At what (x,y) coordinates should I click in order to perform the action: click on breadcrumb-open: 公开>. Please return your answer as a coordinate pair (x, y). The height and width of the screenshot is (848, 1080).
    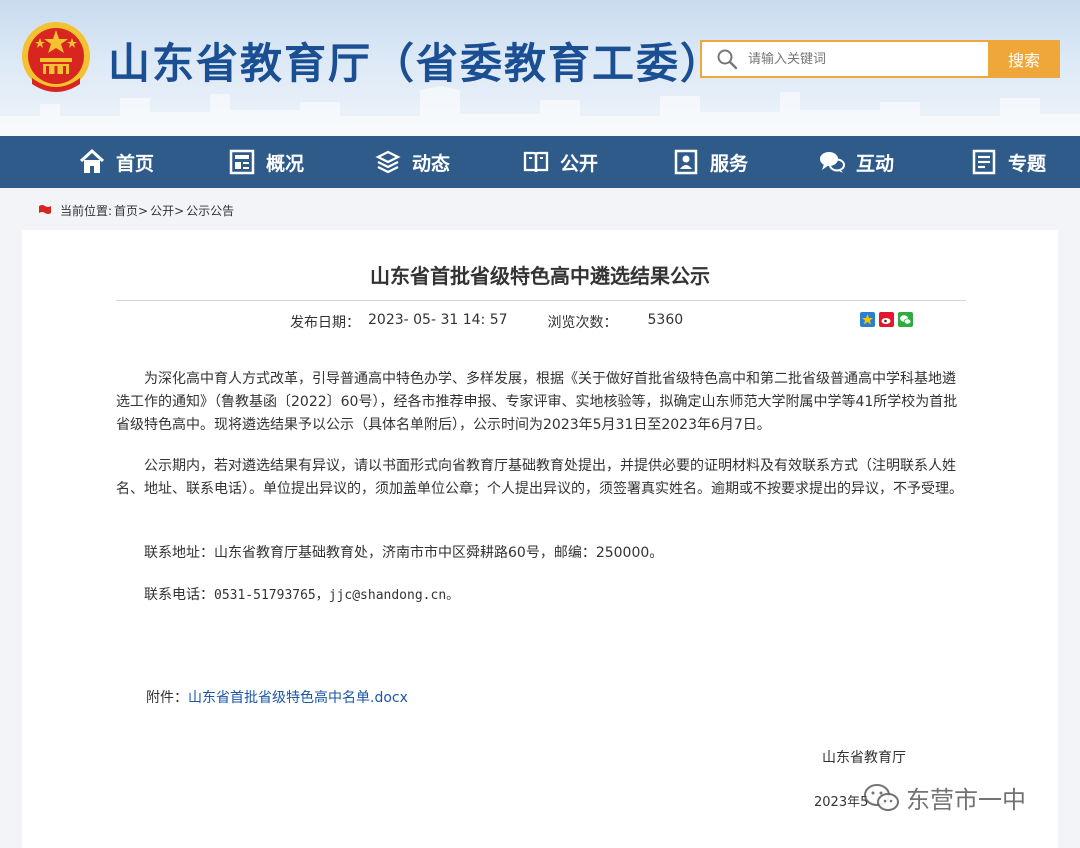
    Looking at the image, I should click on (167, 210).